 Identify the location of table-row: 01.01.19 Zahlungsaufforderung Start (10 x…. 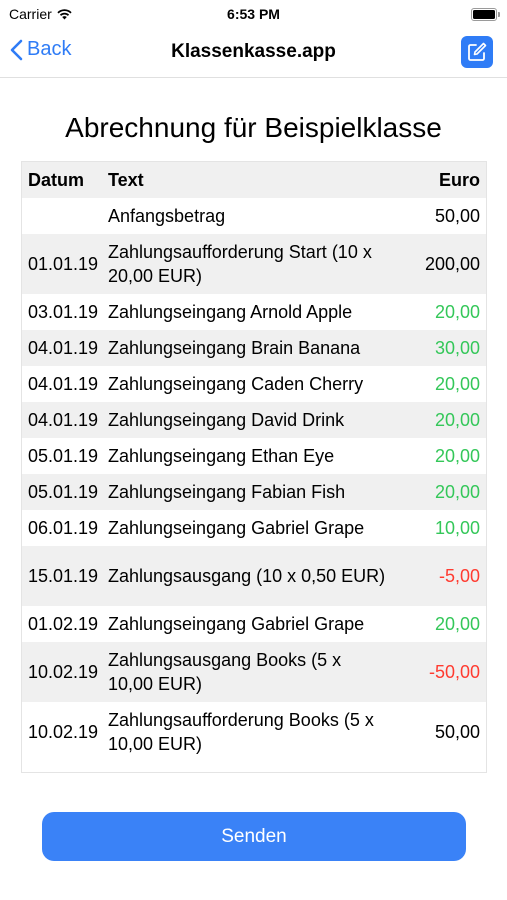
(254, 264).